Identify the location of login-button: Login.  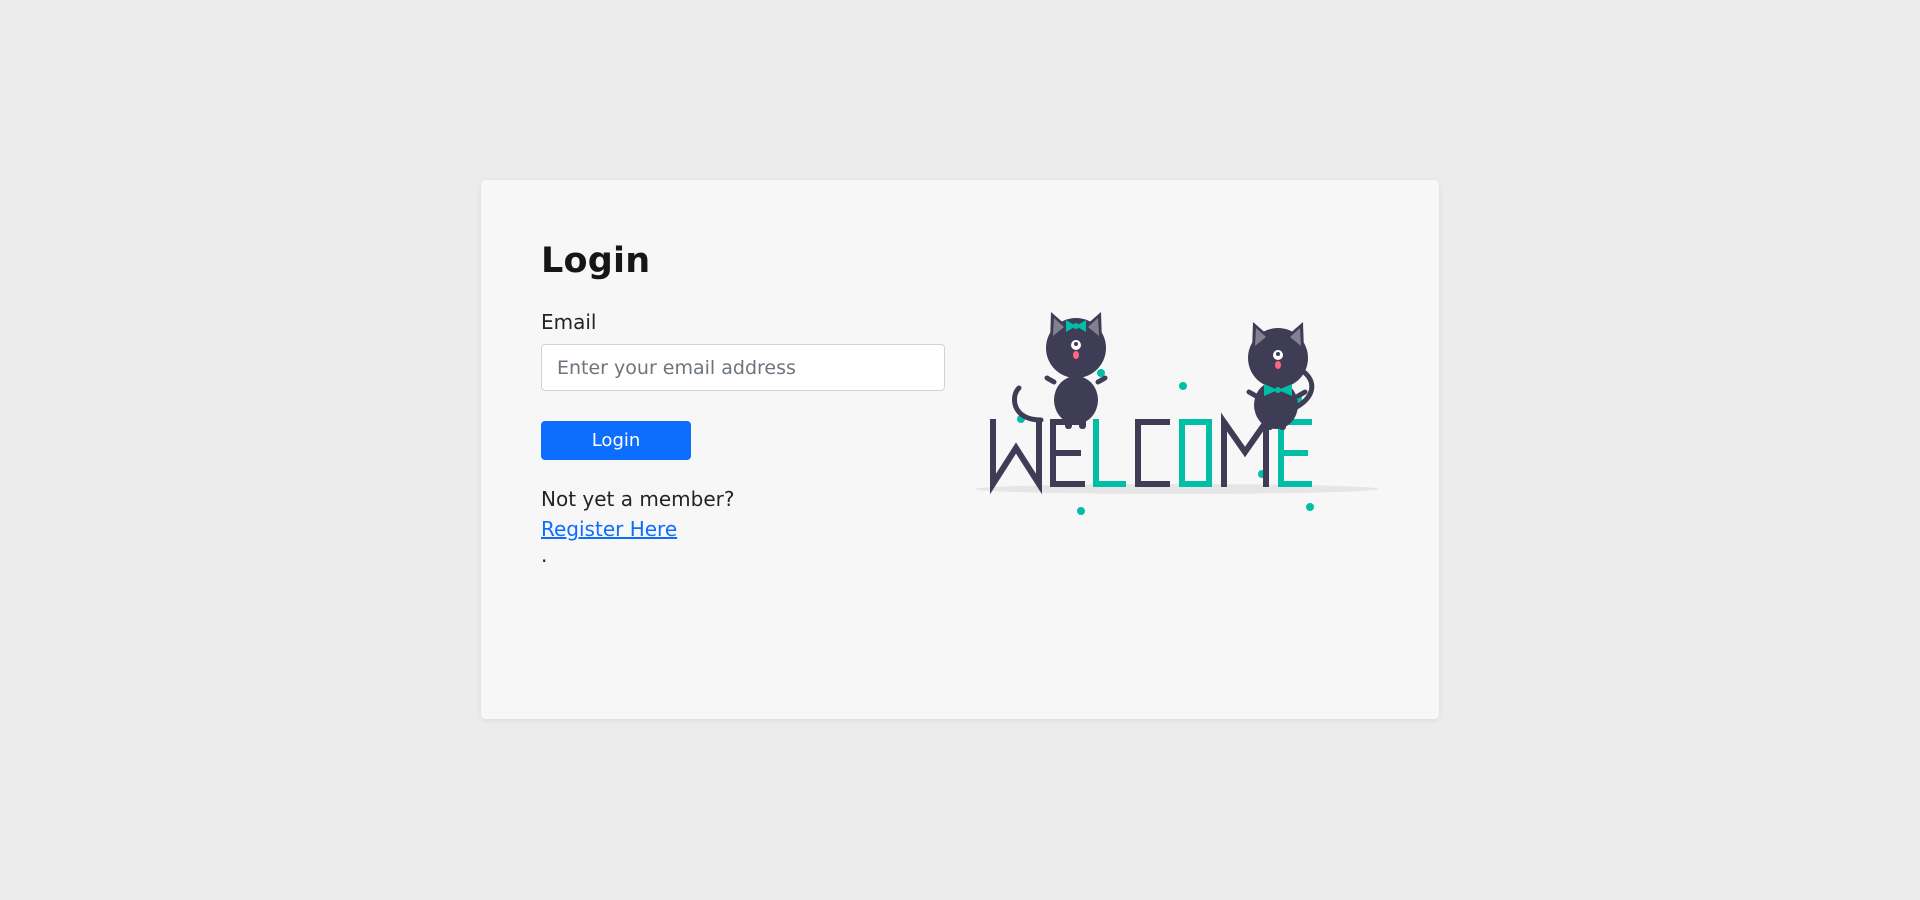
(616, 440).